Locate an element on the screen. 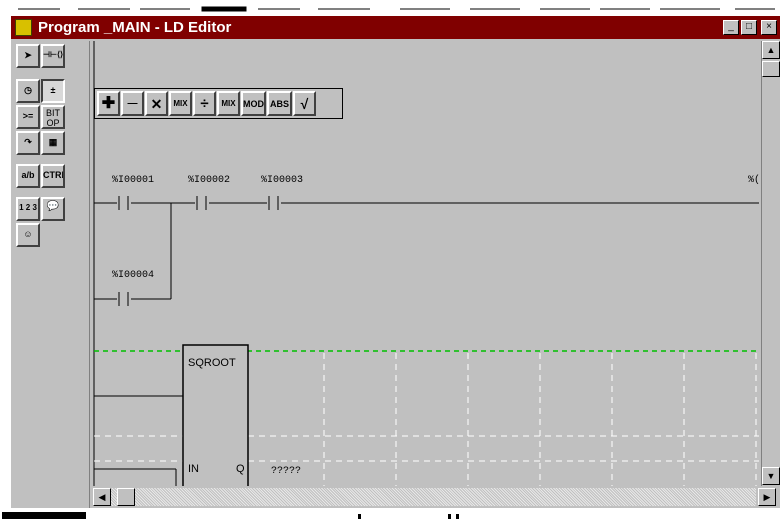 This screenshot has height=530, width=780. app-icon is located at coordinates (23, 27).